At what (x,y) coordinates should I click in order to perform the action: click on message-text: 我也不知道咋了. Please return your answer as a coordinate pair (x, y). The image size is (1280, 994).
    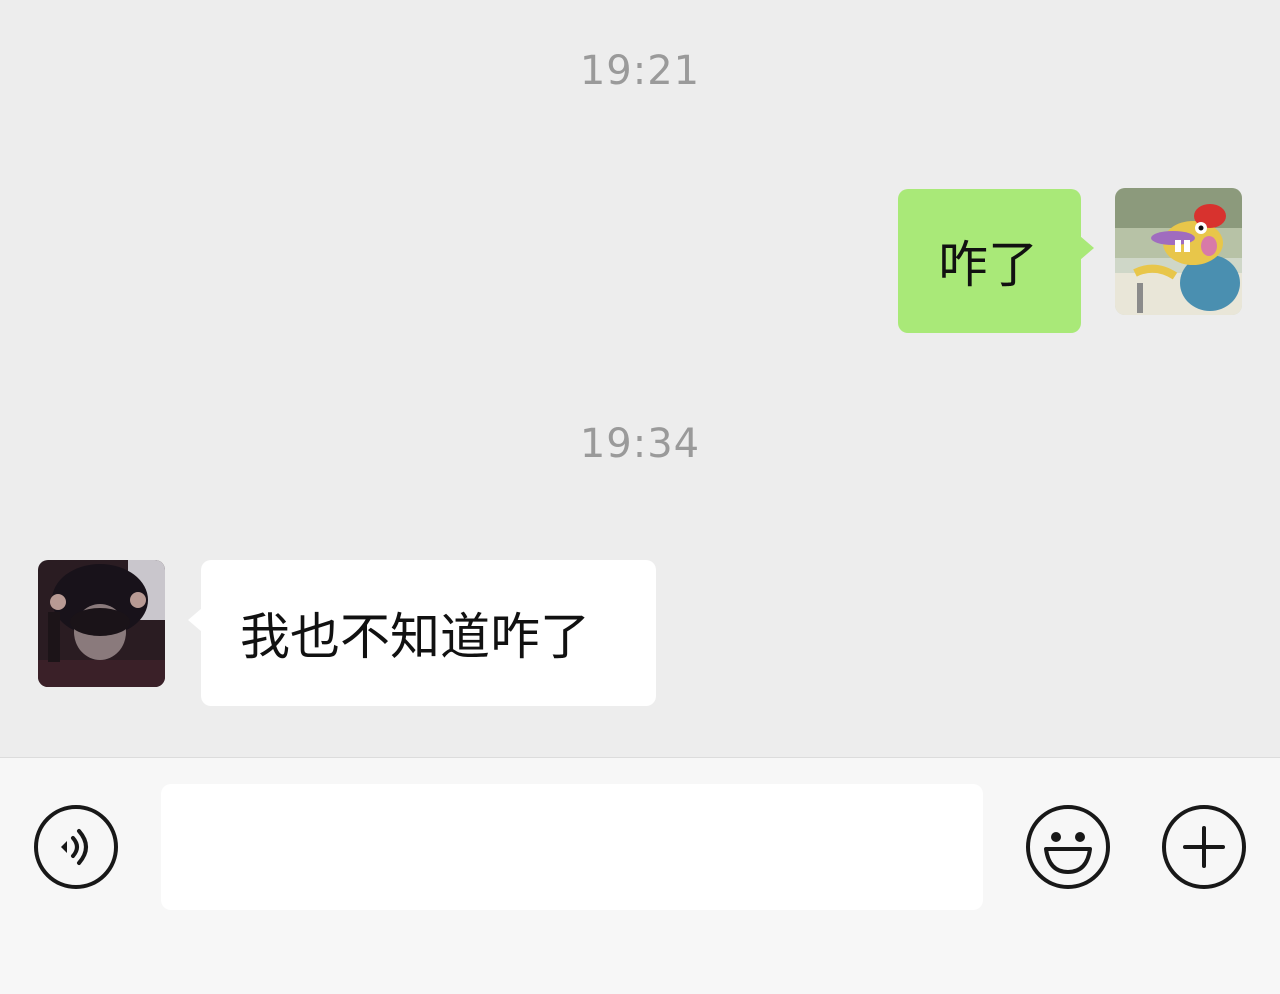
    Looking at the image, I should click on (415, 637).